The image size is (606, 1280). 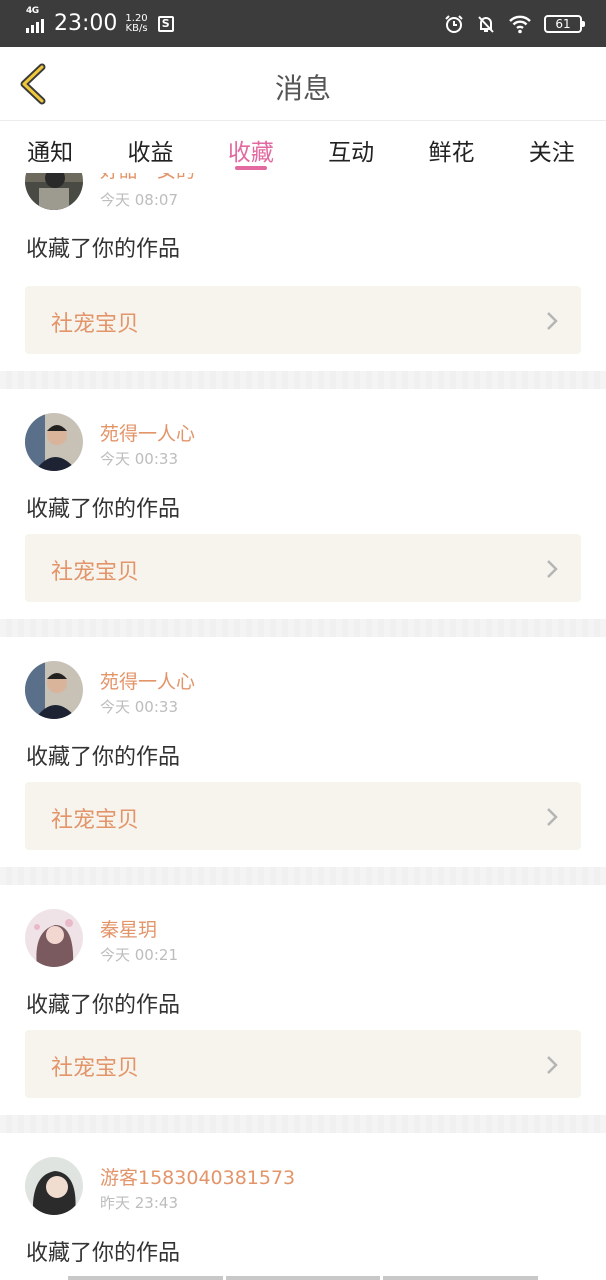 I want to click on timestamp: 昨天 23:43, so click(x=139, y=1203).